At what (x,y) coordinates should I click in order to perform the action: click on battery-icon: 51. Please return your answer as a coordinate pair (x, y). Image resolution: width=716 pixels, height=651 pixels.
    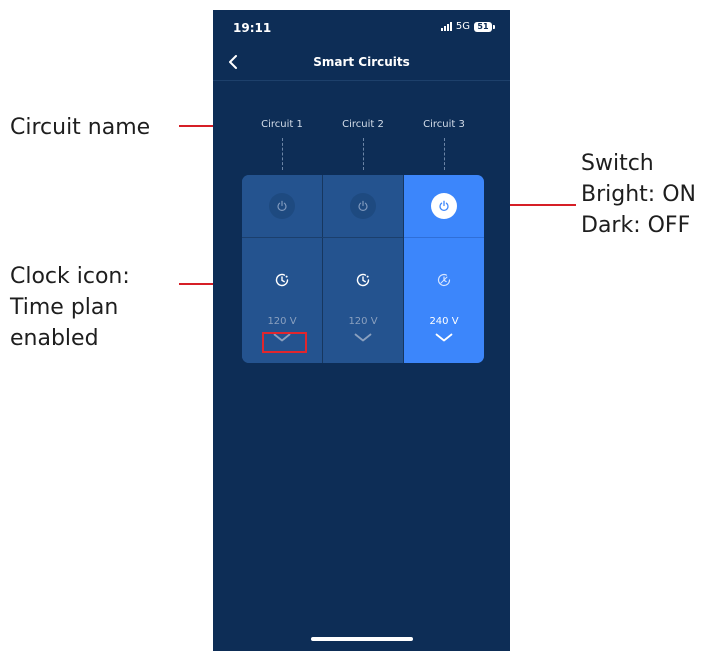
    Looking at the image, I should click on (484, 26).